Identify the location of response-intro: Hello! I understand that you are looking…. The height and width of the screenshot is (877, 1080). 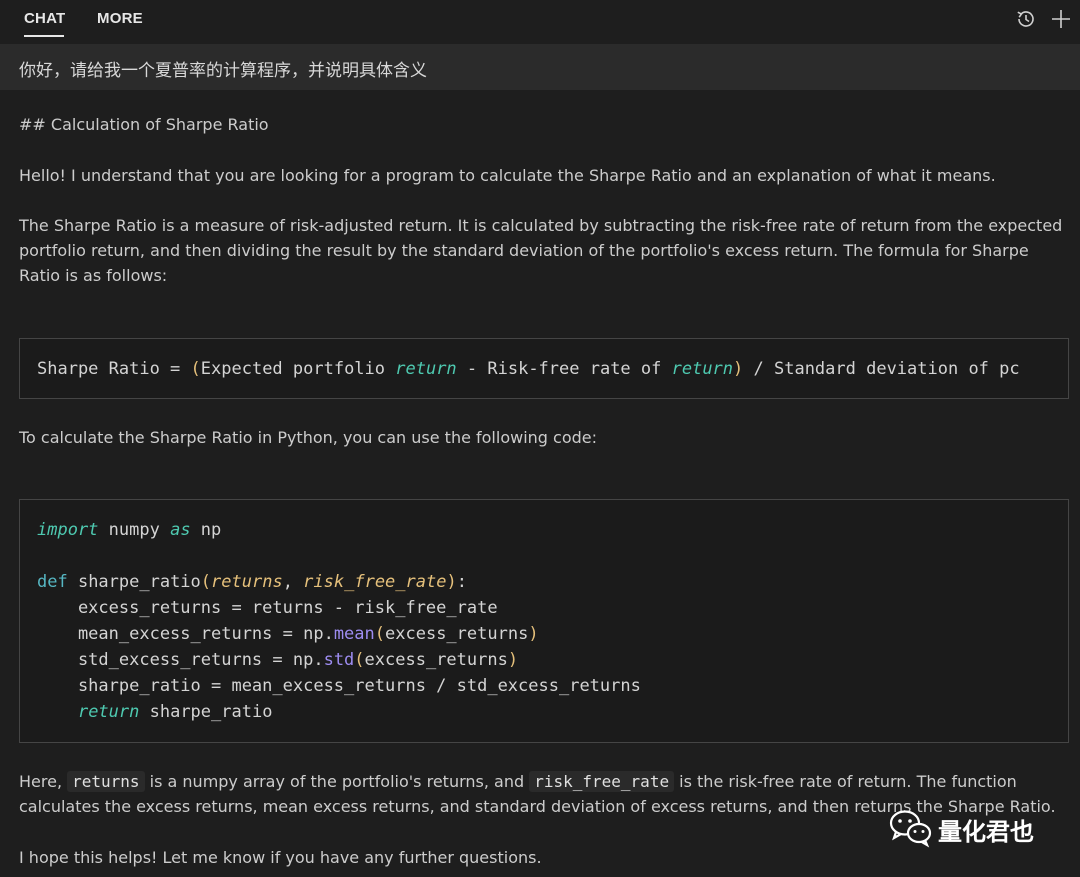
(507, 175).